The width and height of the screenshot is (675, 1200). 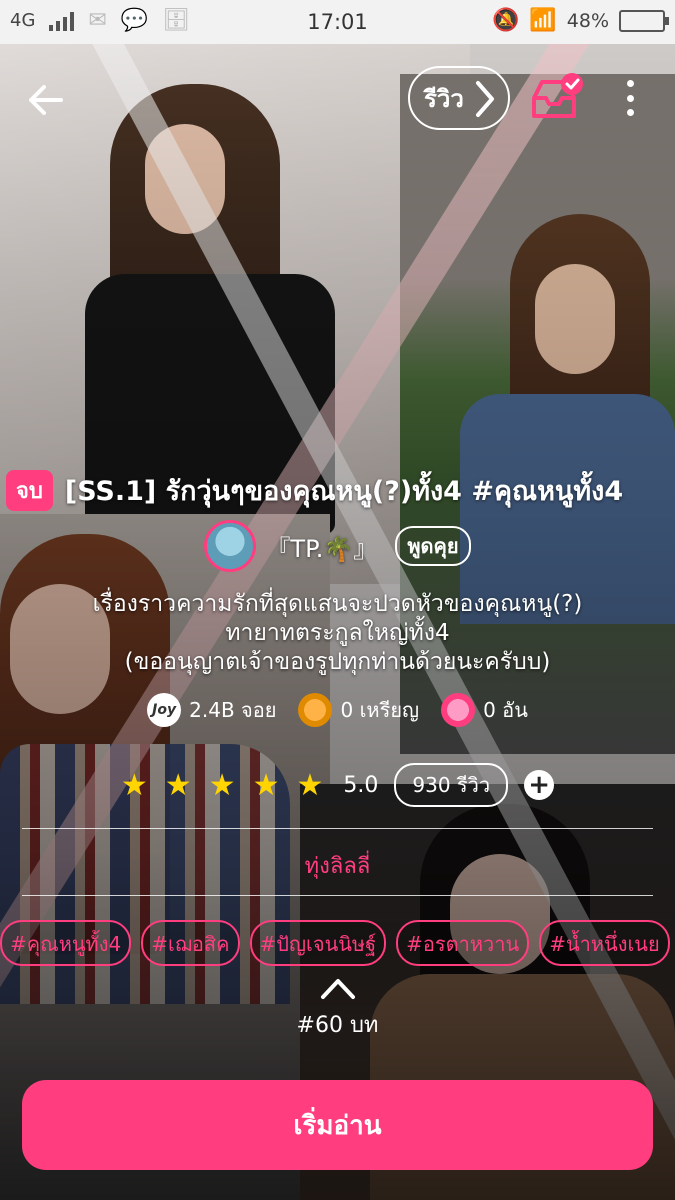 I want to click on library-inbox-check-icon, so click(x=557, y=95).